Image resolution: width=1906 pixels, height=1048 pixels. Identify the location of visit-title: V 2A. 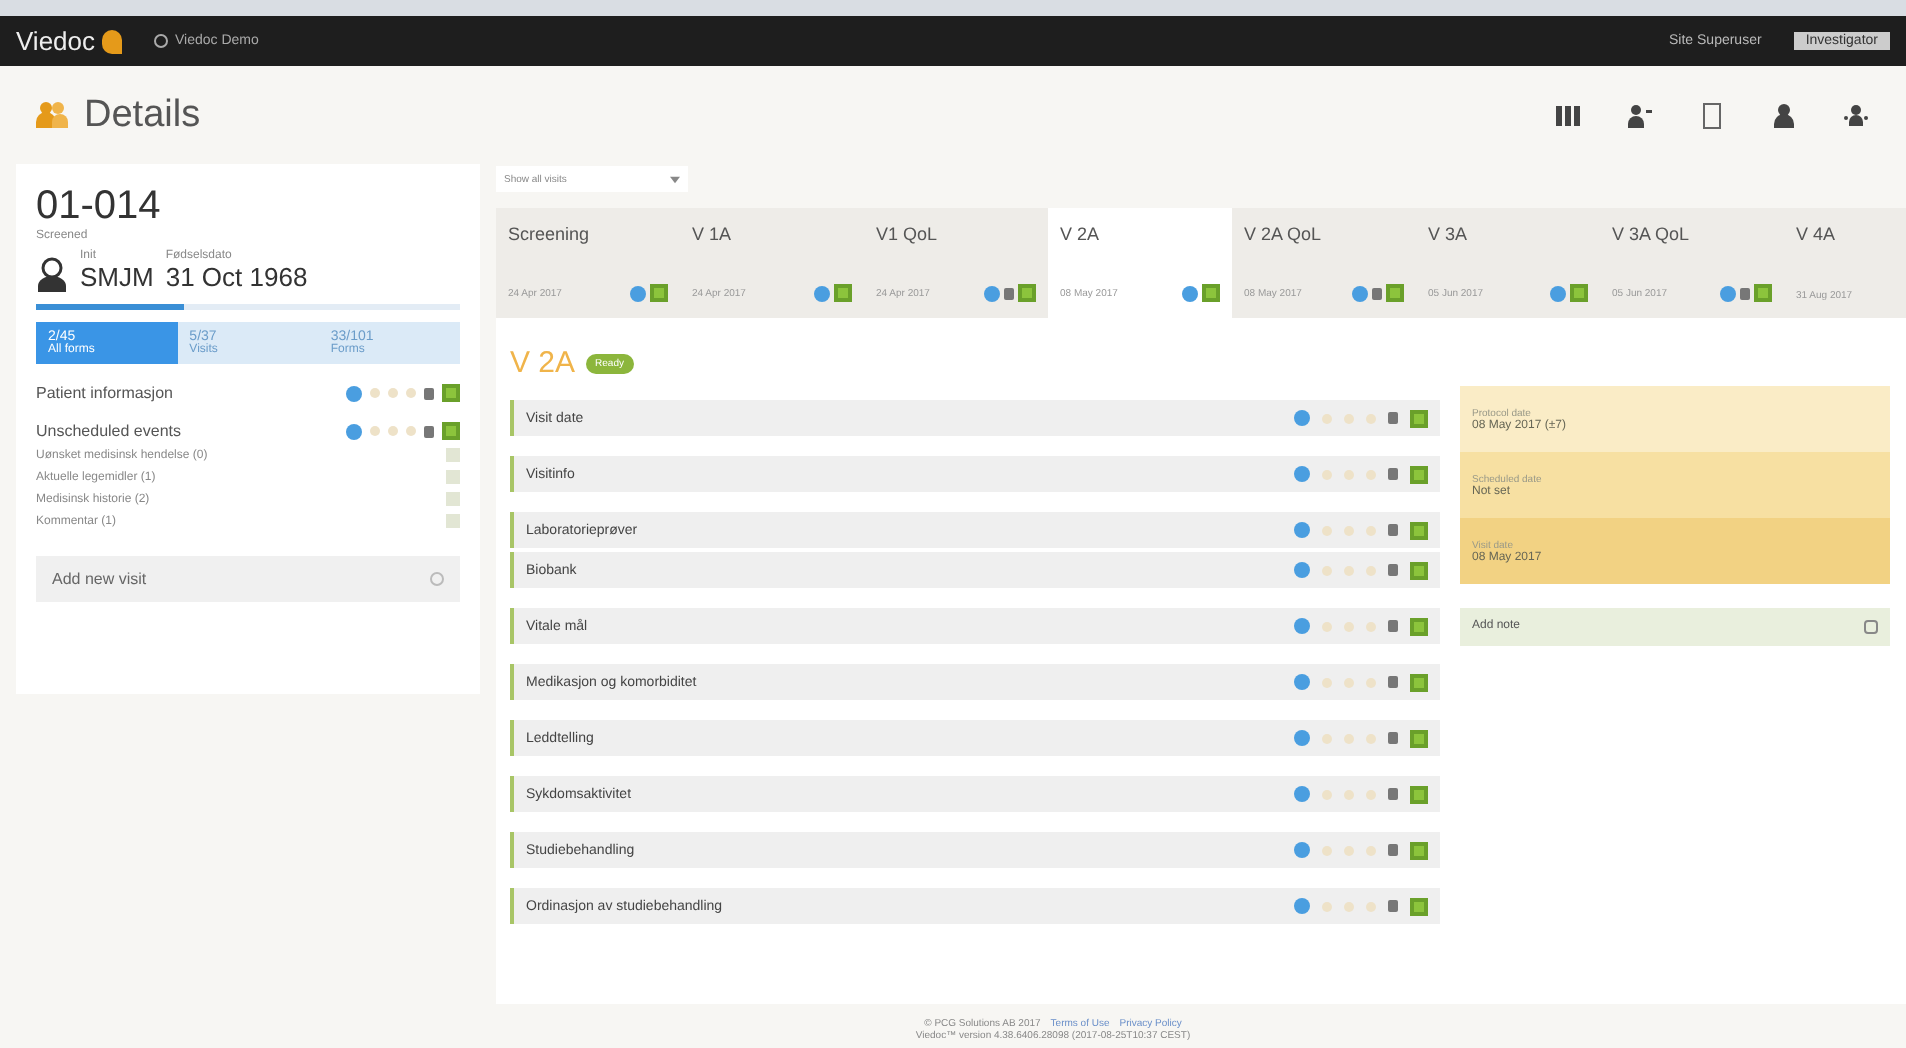
(543, 363).